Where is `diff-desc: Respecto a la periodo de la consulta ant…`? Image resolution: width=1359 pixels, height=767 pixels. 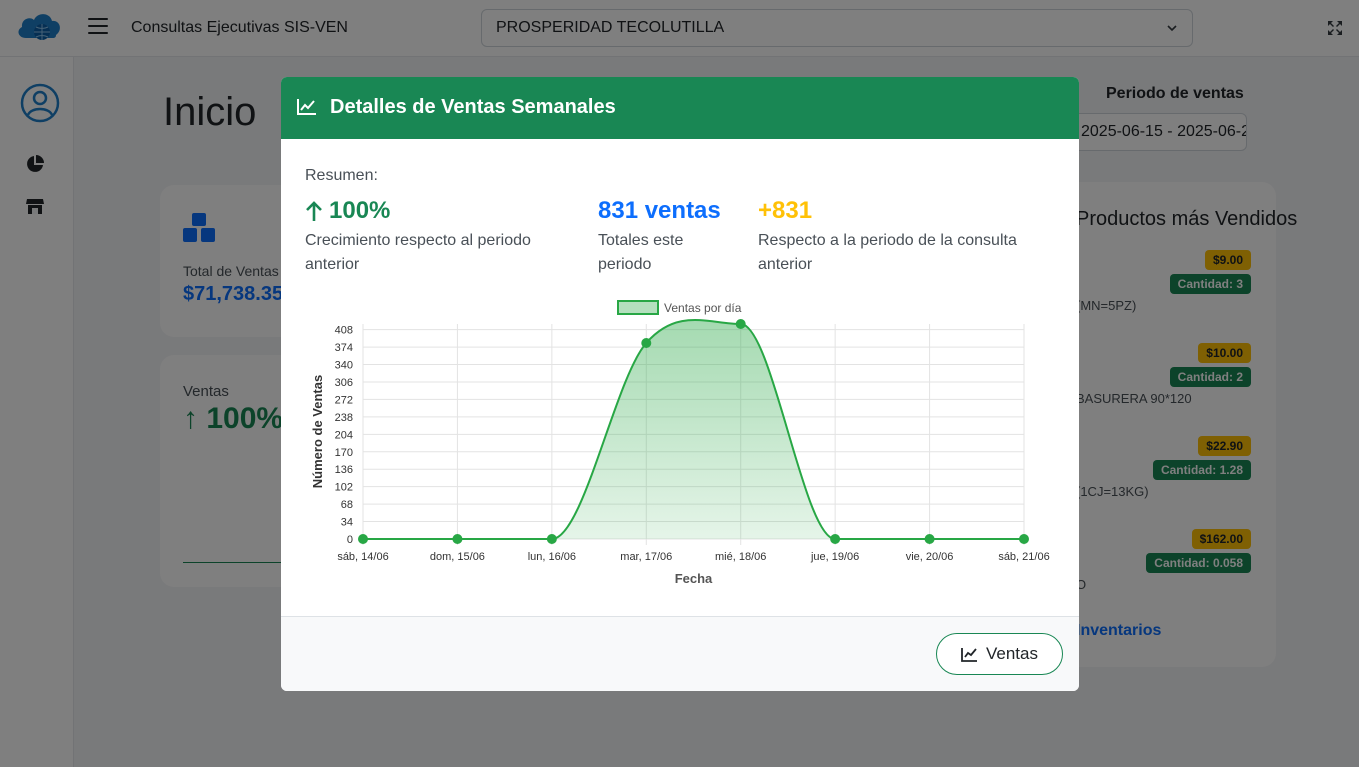
diff-desc: Respecto a la periodo de la consulta ant… is located at coordinates (887, 252).